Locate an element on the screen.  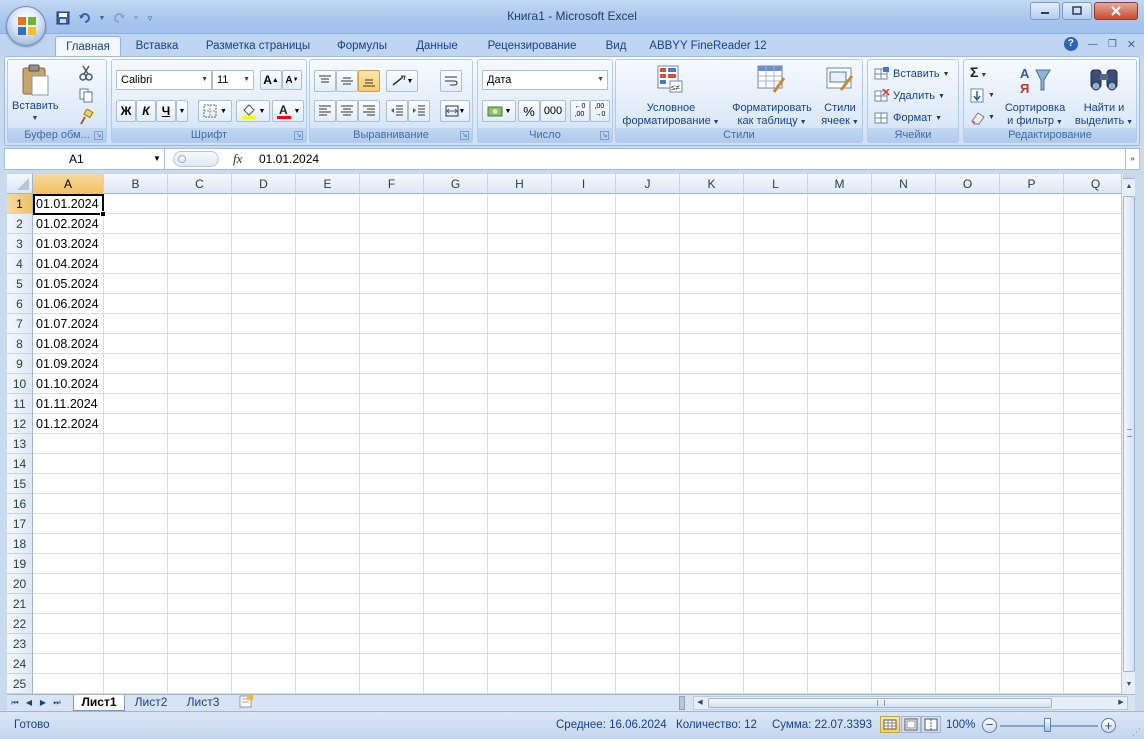
cell-a5: 01.05.2024 is located at coordinates (67, 284).